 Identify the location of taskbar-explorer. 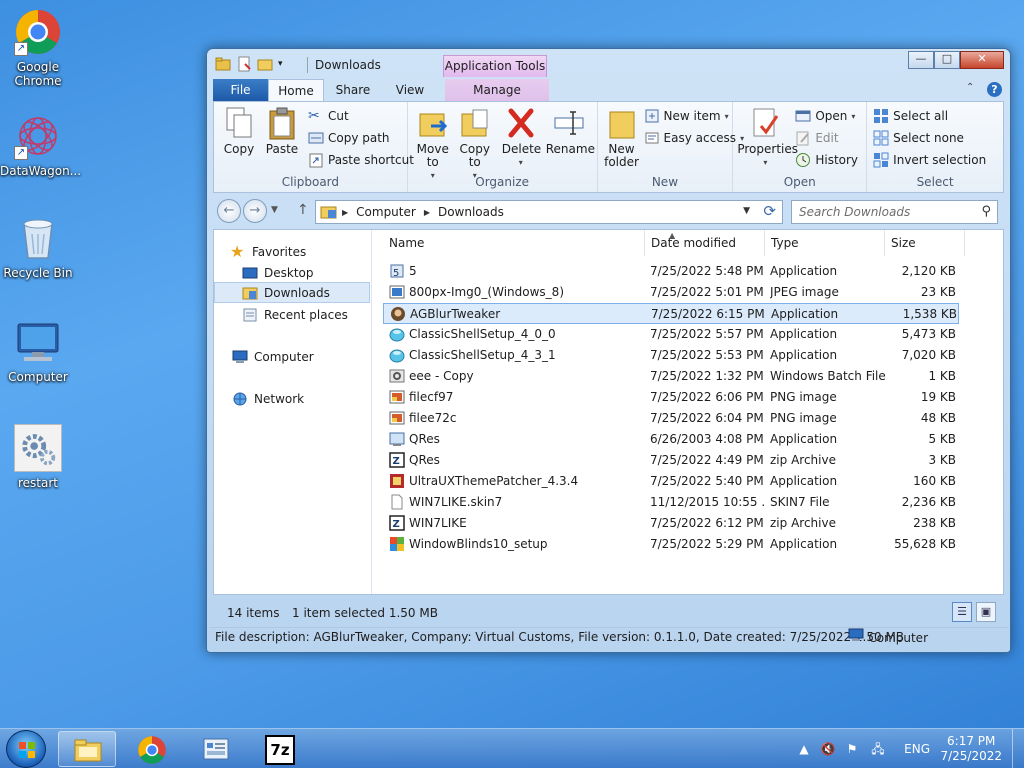
(87, 749).